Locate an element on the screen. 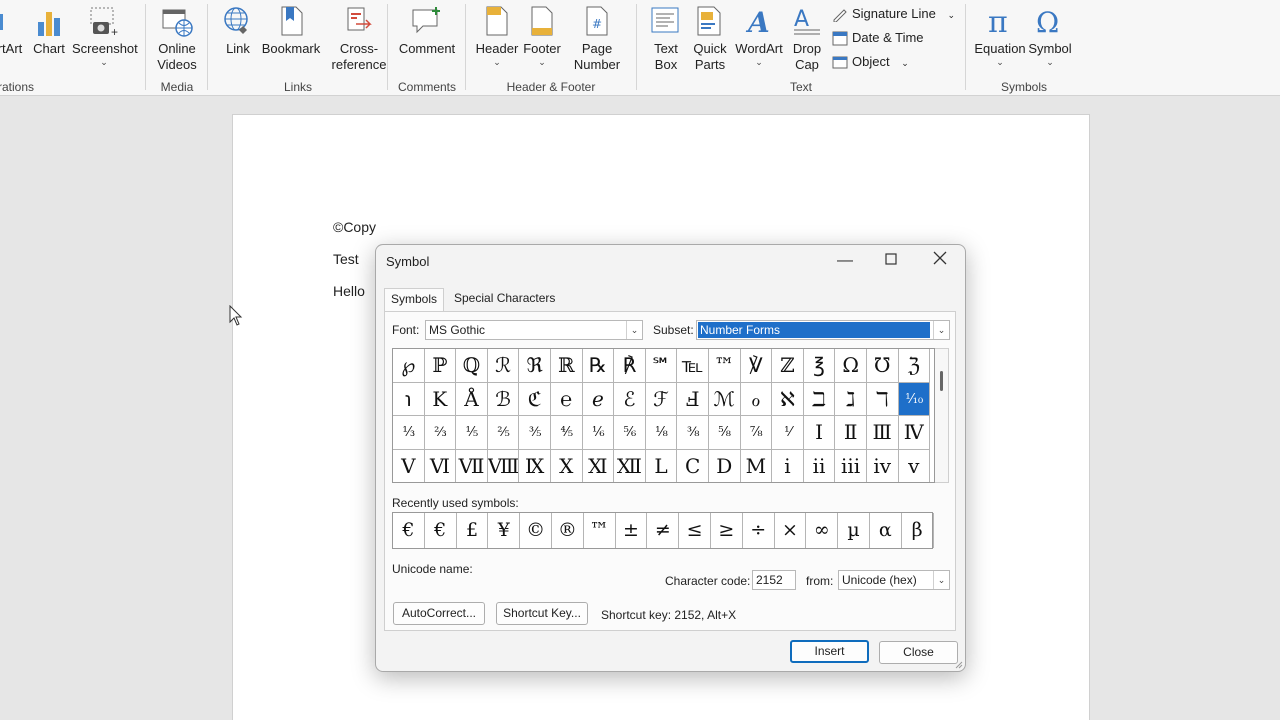 The height and width of the screenshot is (720, 1280). symbol-cell: ⅴ is located at coordinates (915, 465).